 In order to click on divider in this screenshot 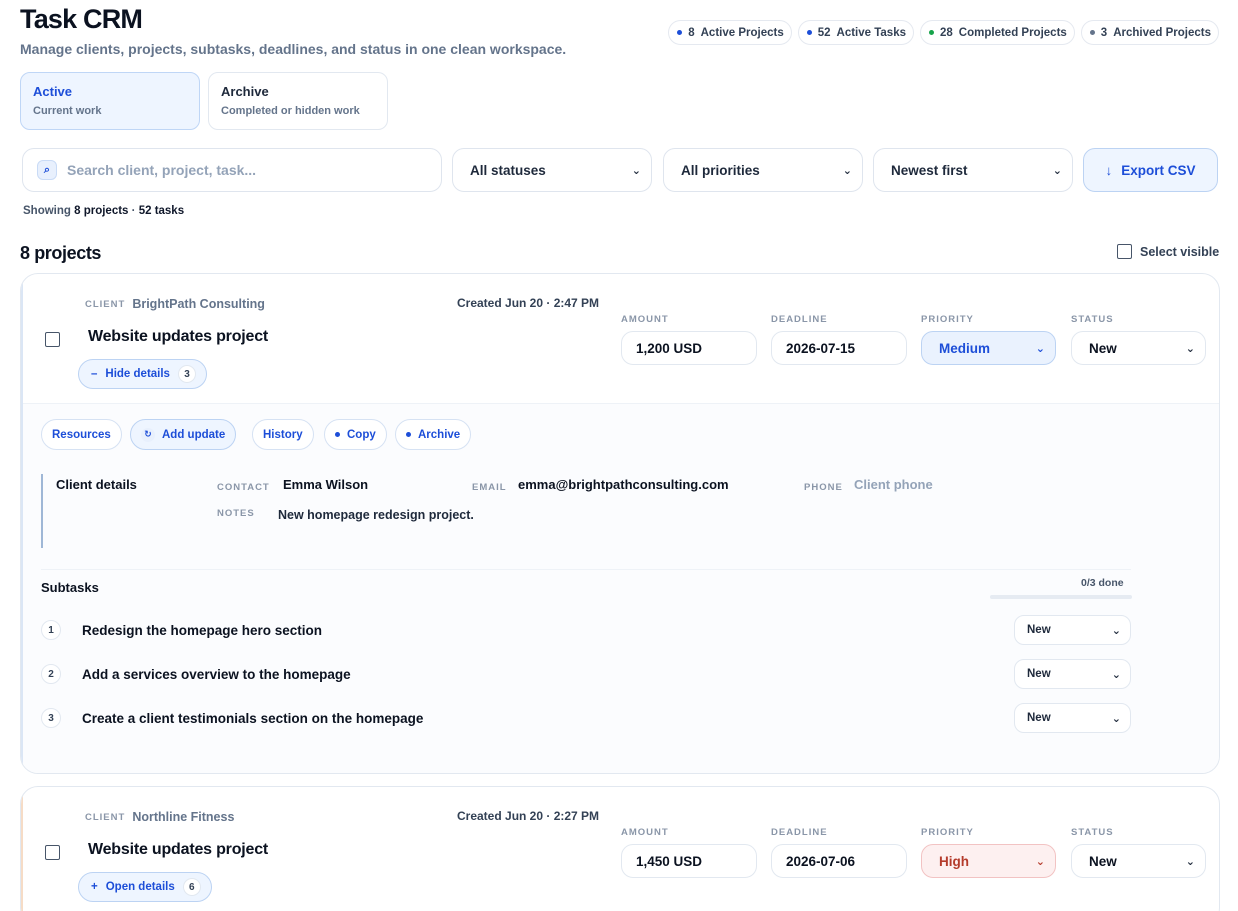, I will do `click(586, 569)`.